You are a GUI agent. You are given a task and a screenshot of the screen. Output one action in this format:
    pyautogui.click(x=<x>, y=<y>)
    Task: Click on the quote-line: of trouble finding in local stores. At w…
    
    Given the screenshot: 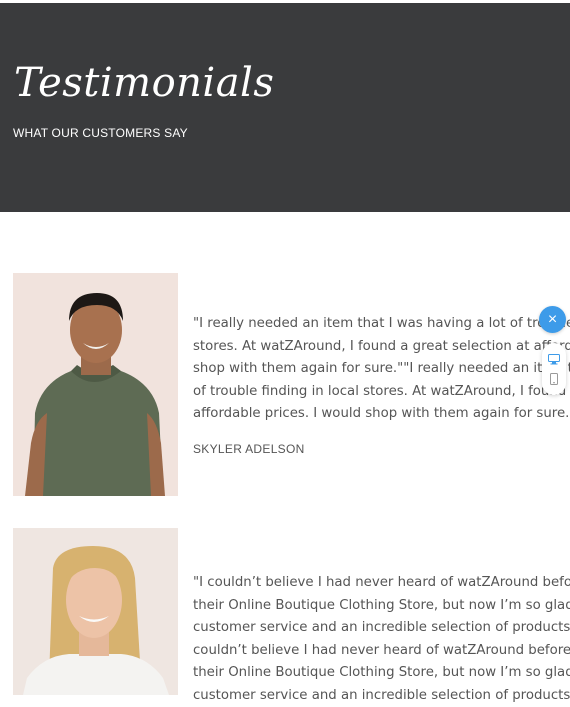 What is the action you would take?
    pyautogui.click(x=381, y=392)
    